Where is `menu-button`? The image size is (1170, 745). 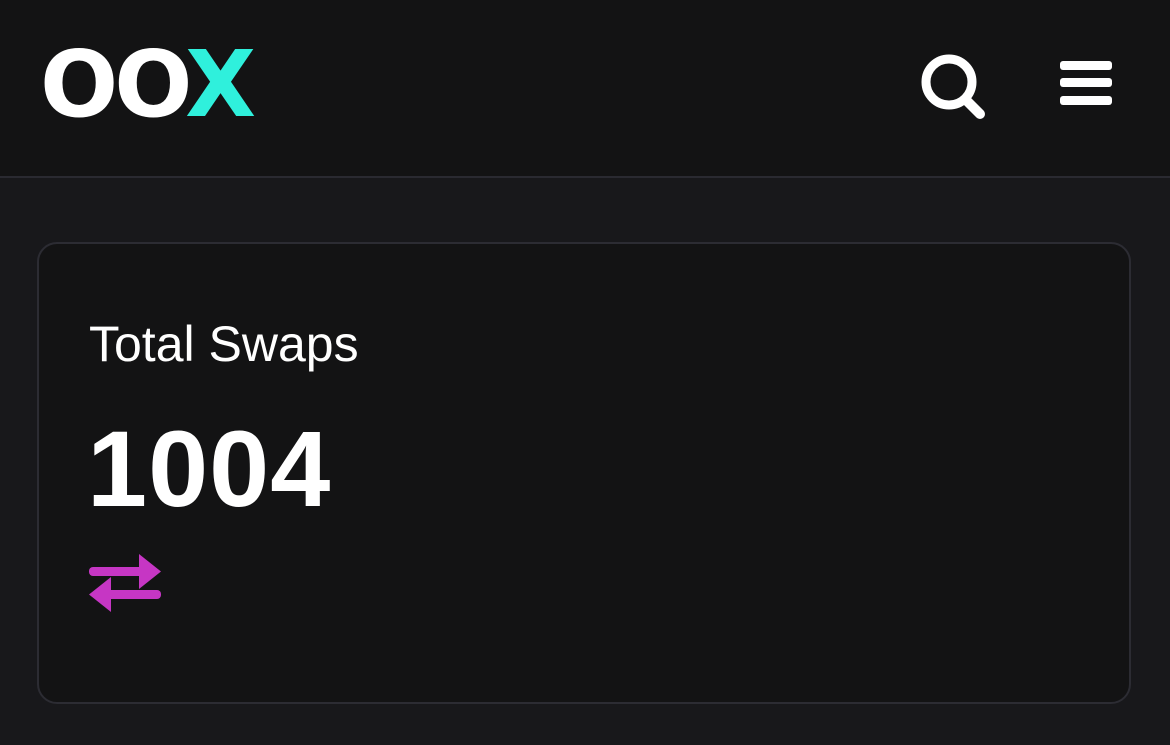 menu-button is located at coordinates (1086, 84).